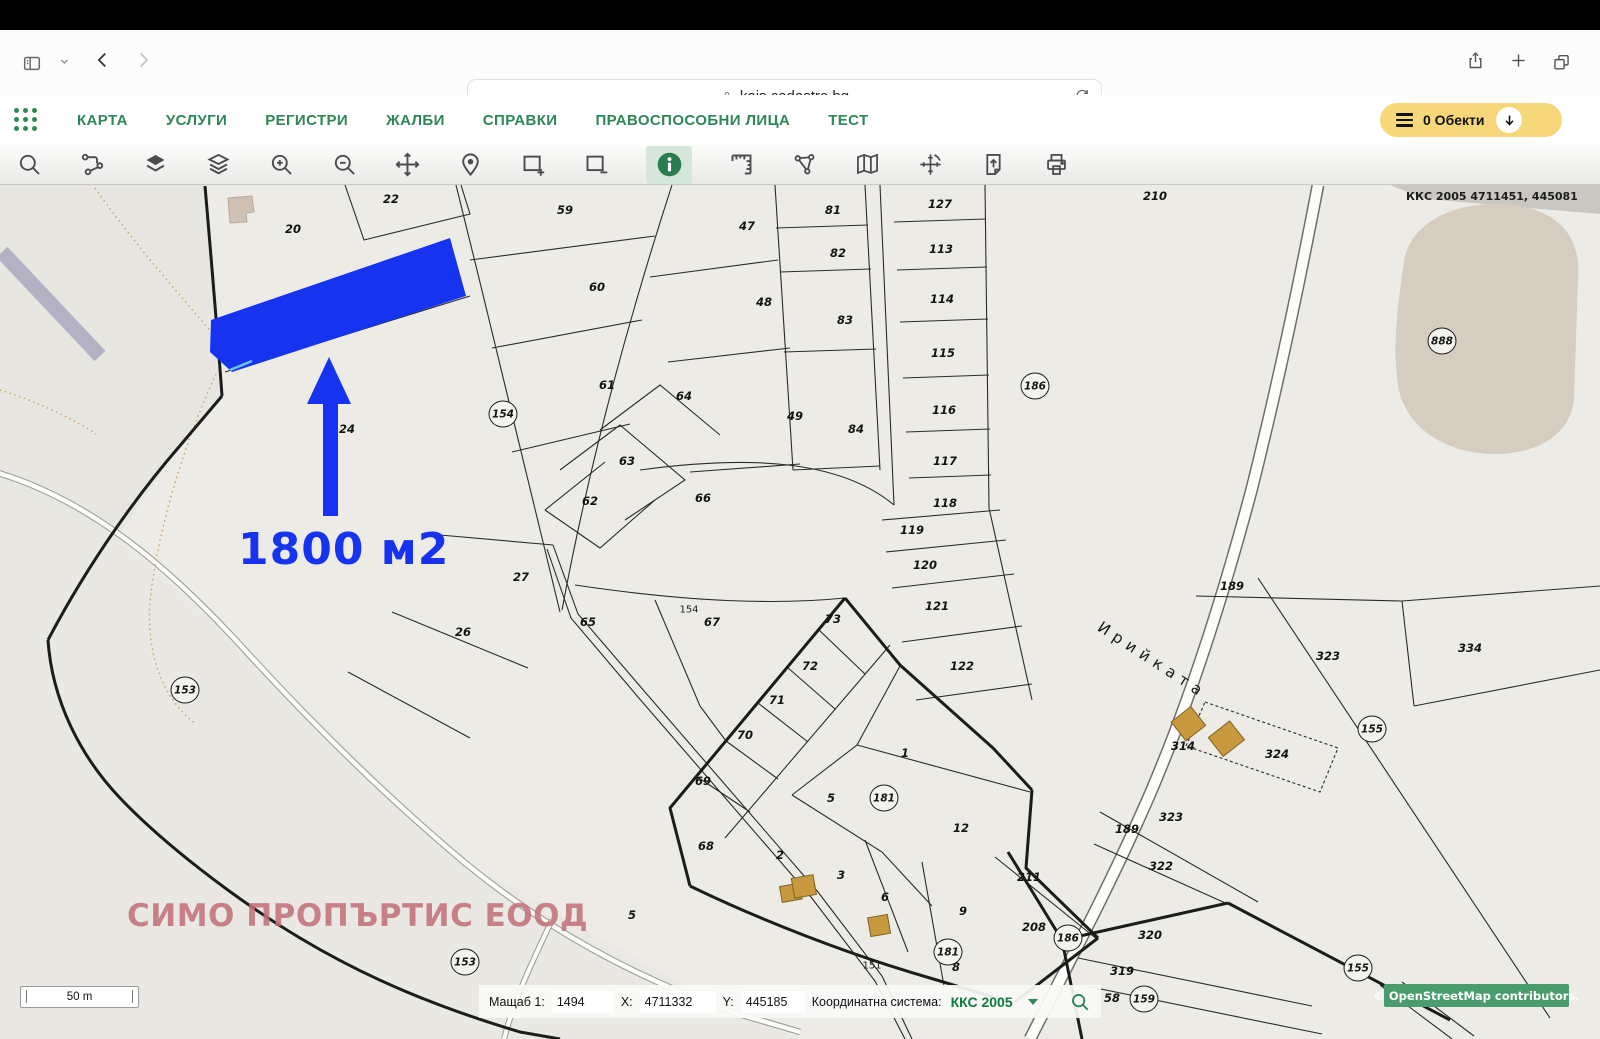  Describe the element at coordinates (520, 120) in the screenshot. I see `nav-item-spravki: СПРАВКИ` at that location.